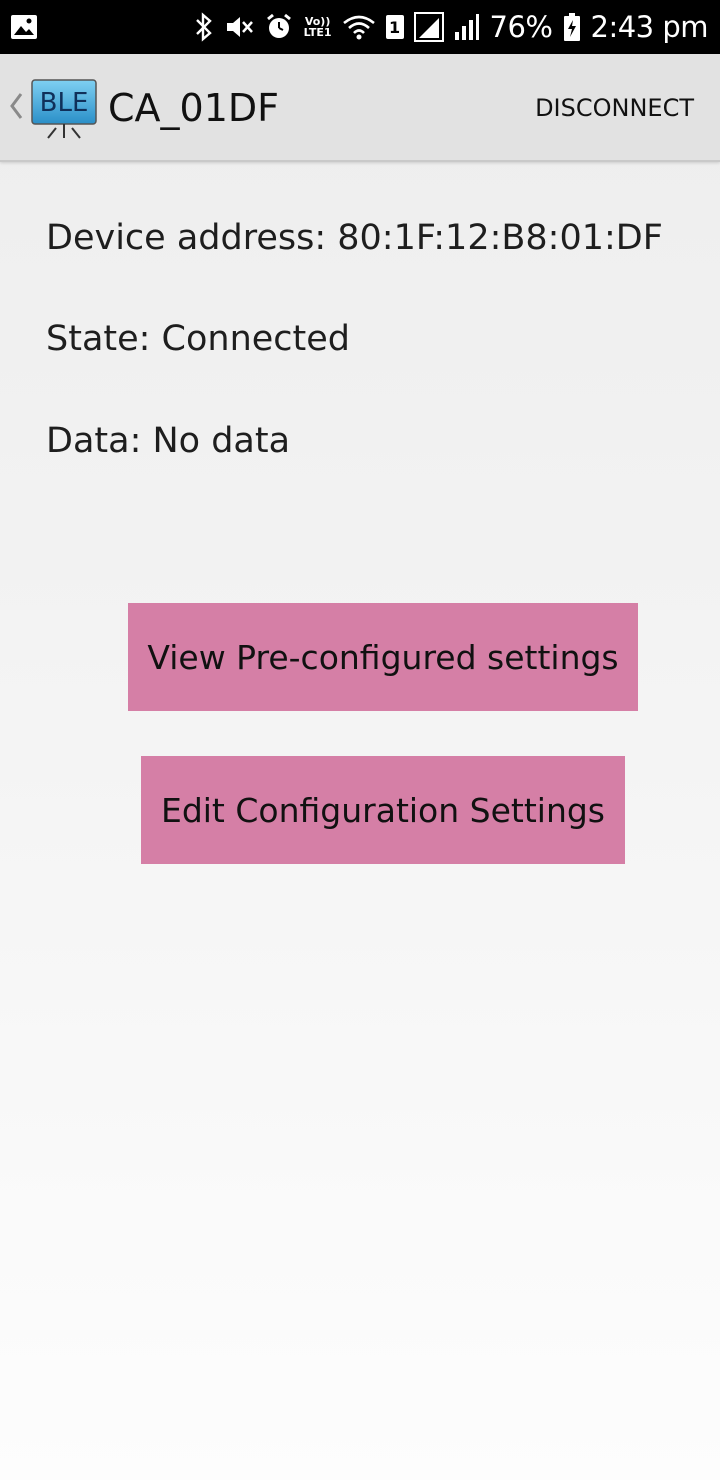  Describe the element at coordinates (168, 441) in the screenshot. I see `data-text: Data: No data` at that location.